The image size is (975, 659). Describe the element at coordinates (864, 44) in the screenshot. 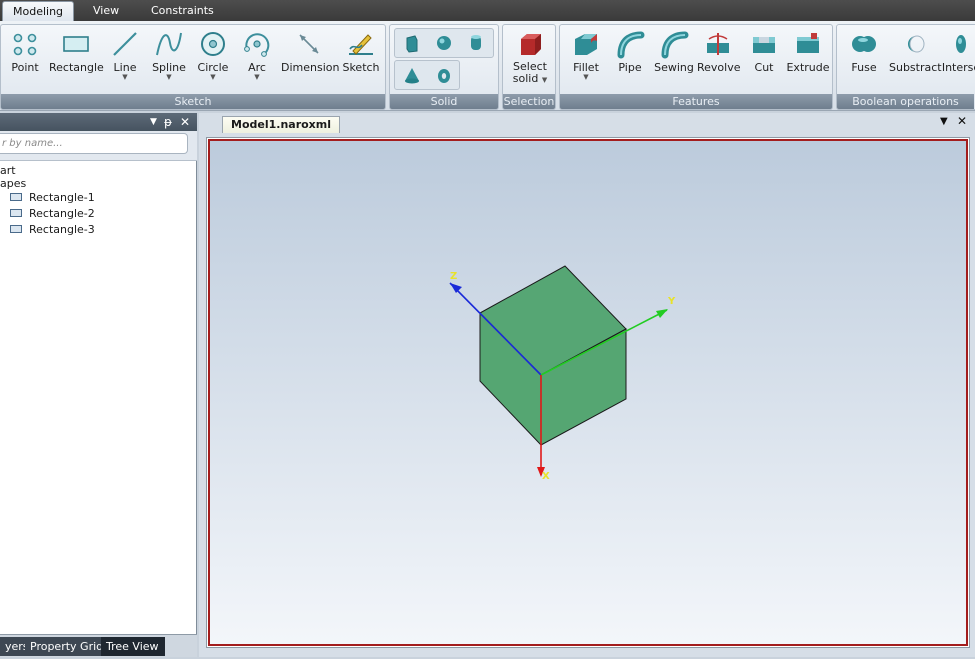

I see `fuse-icon` at that location.